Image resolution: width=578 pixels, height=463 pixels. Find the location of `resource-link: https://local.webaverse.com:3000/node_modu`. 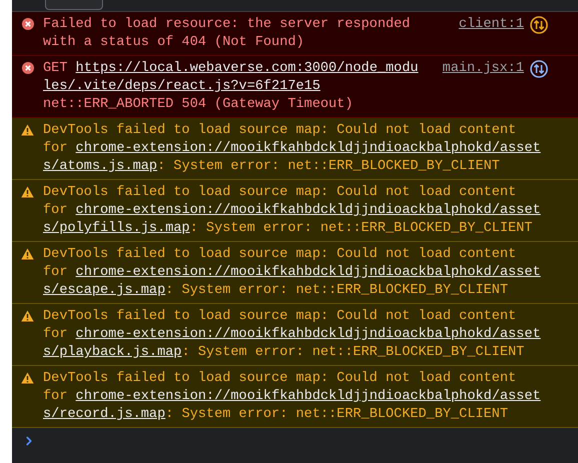

resource-link: https://local.webaverse.com:3000/node_modu is located at coordinates (247, 68).